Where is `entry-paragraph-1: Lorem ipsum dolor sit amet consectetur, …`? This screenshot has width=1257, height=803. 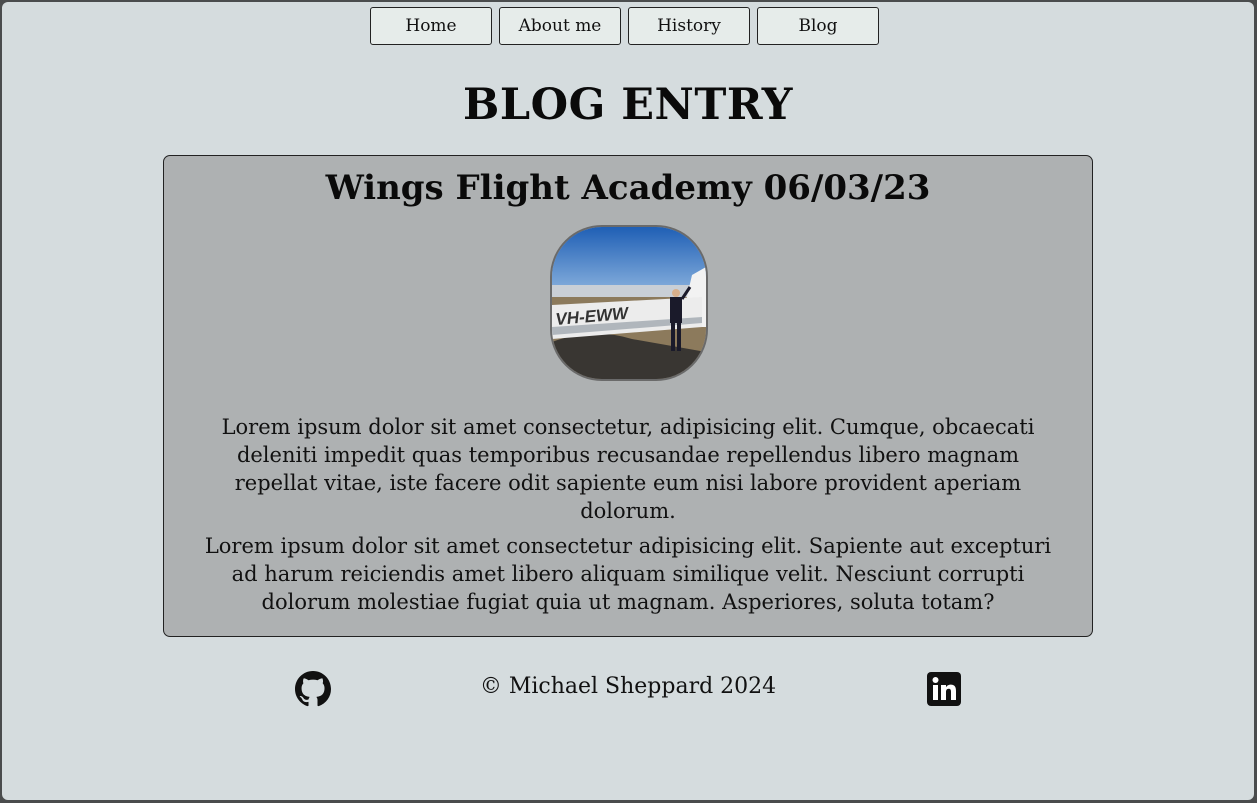
entry-paragraph-1: Lorem ipsum dolor sit amet consectetur, … is located at coordinates (628, 469).